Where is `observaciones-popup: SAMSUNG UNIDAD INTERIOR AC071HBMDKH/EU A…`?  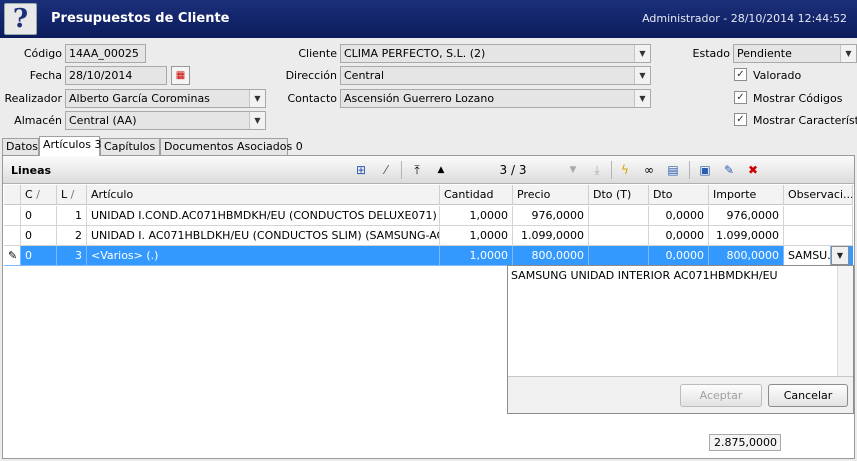
observaciones-popup: SAMSUNG UNIDAD INTERIOR AC071HBMDKH/EU A… is located at coordinates (680, 339).